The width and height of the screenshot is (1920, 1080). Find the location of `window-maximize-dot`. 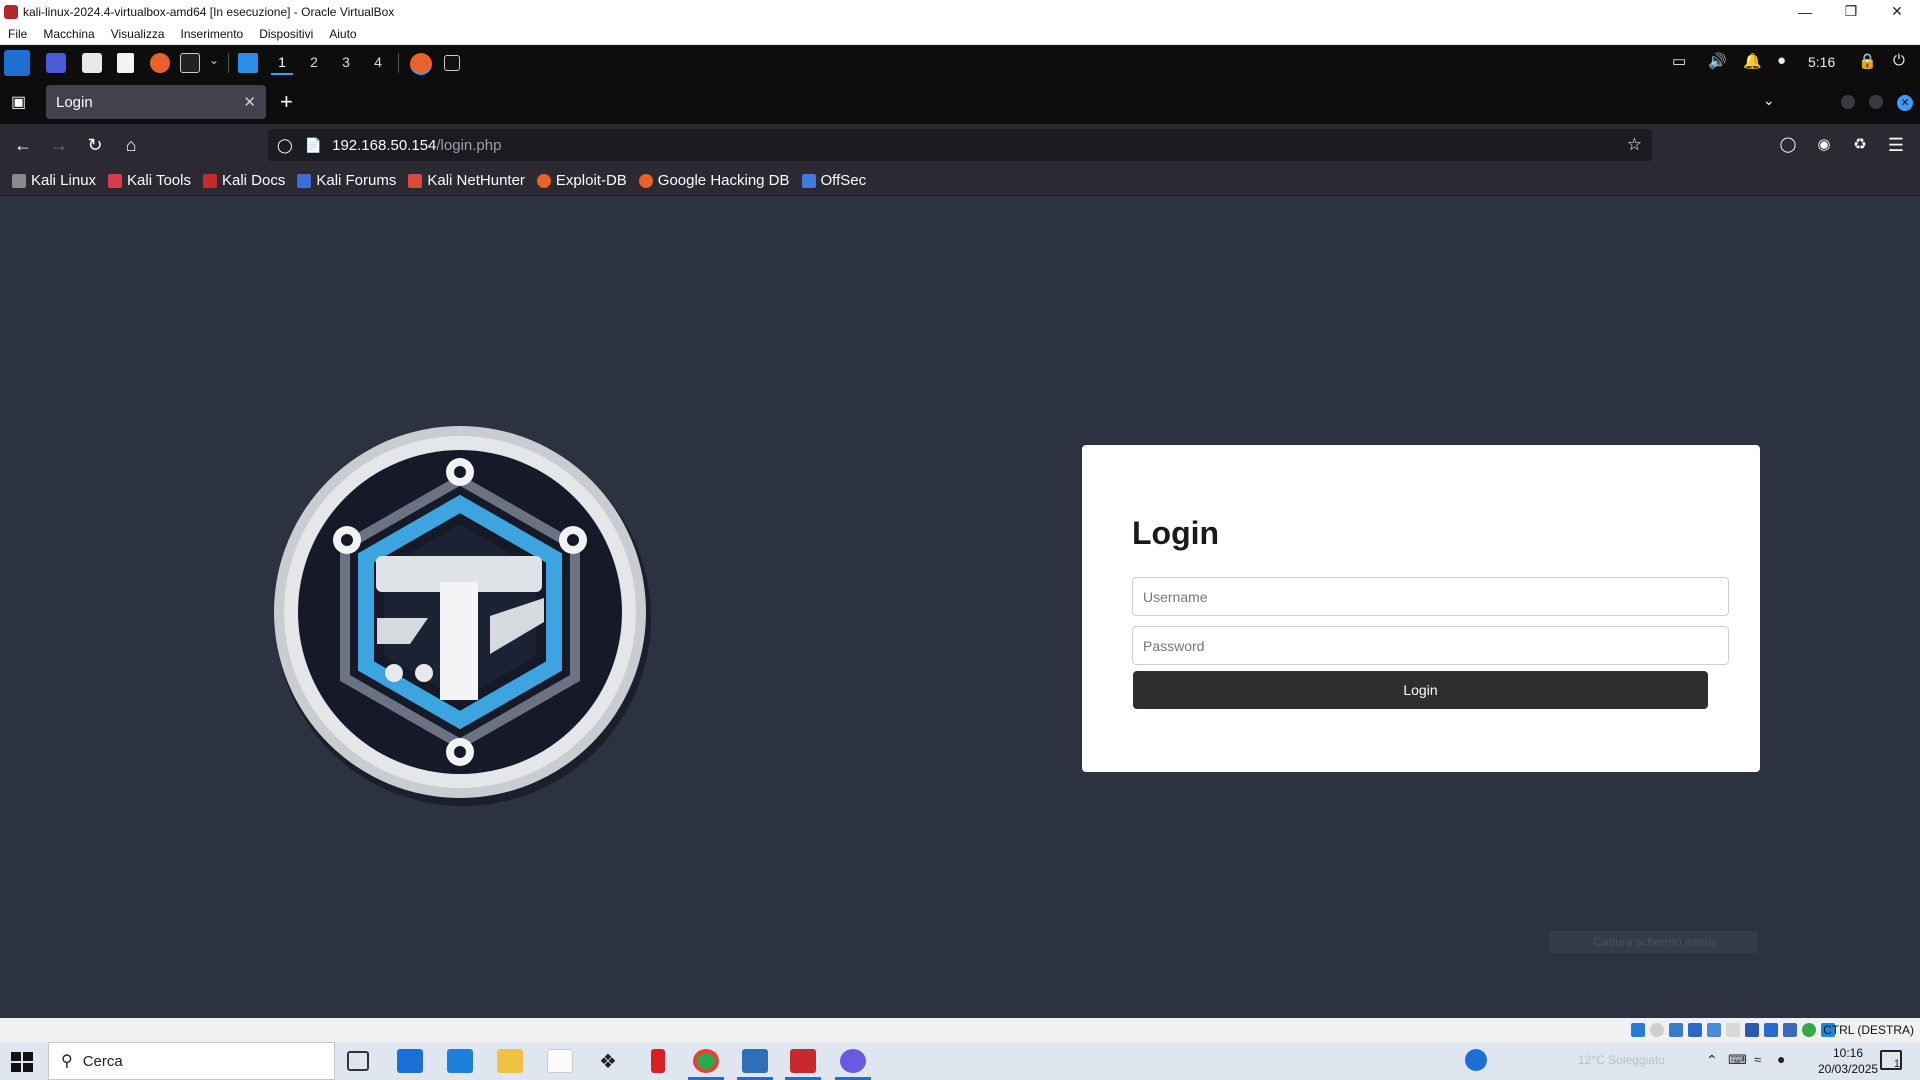

window-maximize-dot is located at coordinates (1876, 102).